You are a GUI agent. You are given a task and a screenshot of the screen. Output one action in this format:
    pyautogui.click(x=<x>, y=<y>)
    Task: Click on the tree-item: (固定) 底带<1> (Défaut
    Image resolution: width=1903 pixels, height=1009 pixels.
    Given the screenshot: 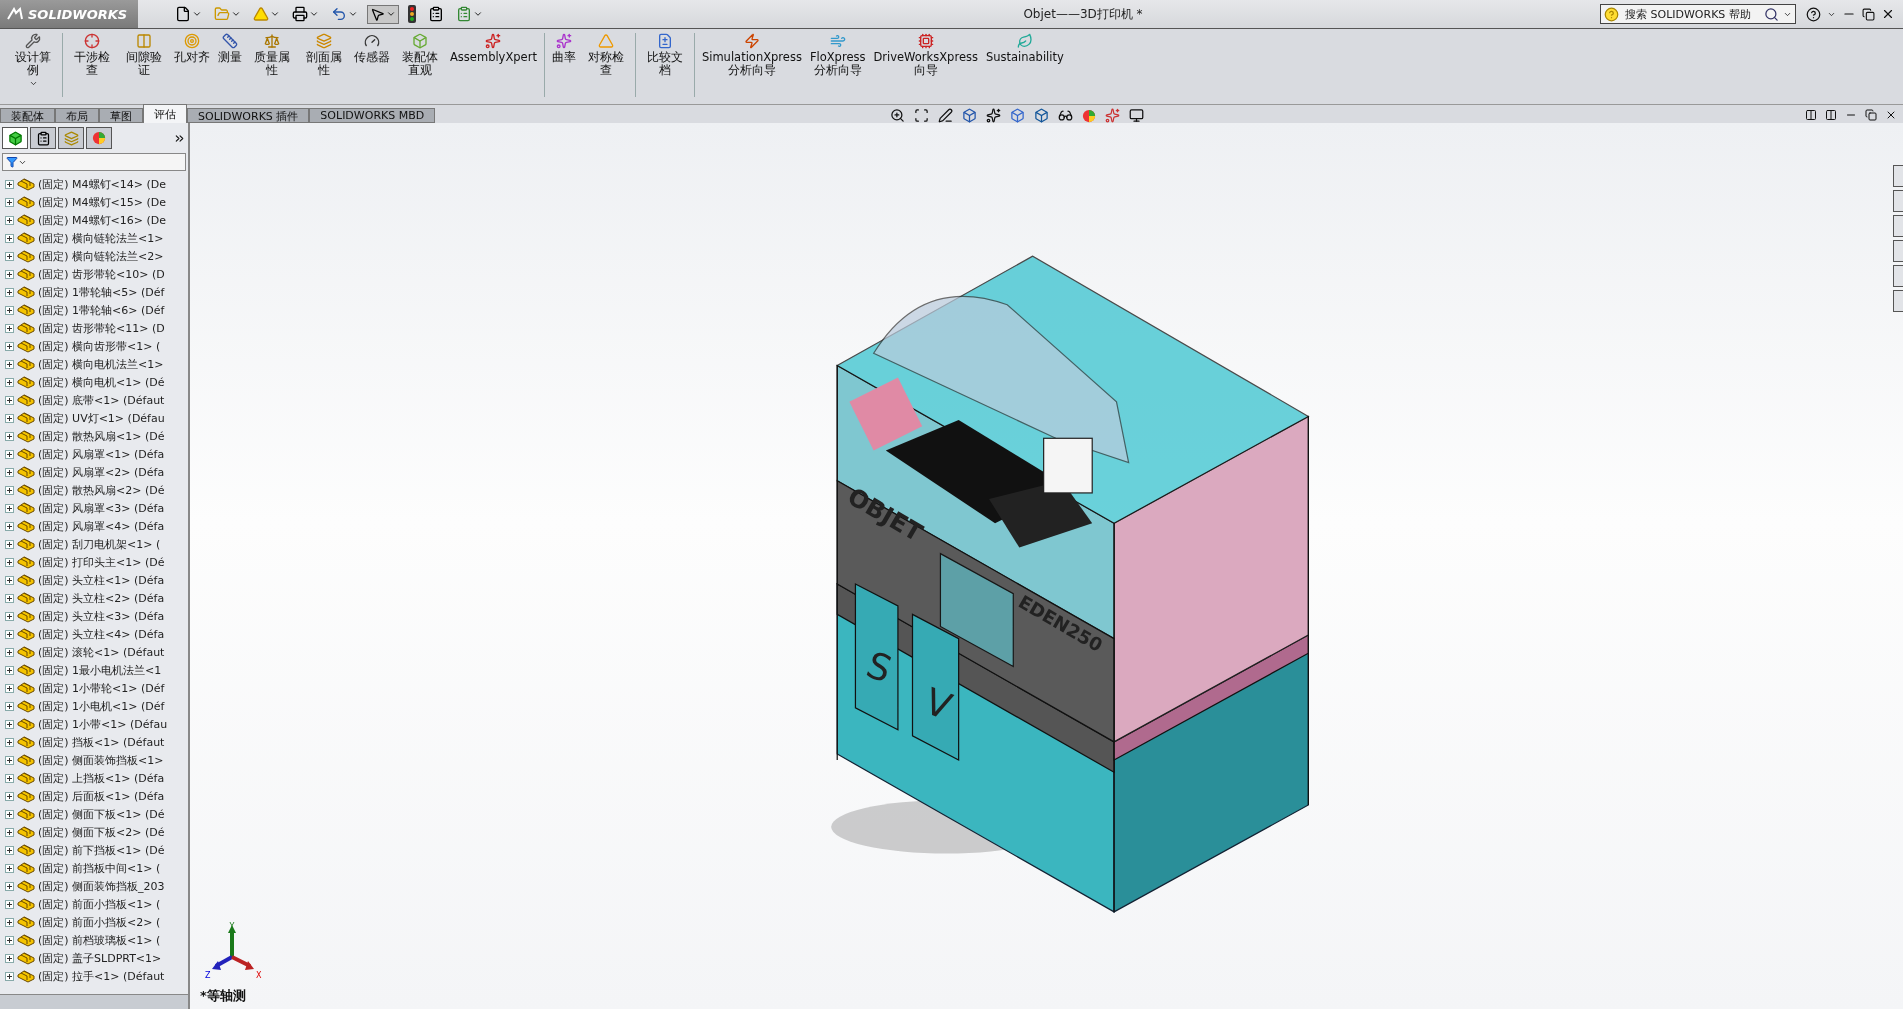 What is the action you would take?
    pyautogui.click(x=101, y=400)
    